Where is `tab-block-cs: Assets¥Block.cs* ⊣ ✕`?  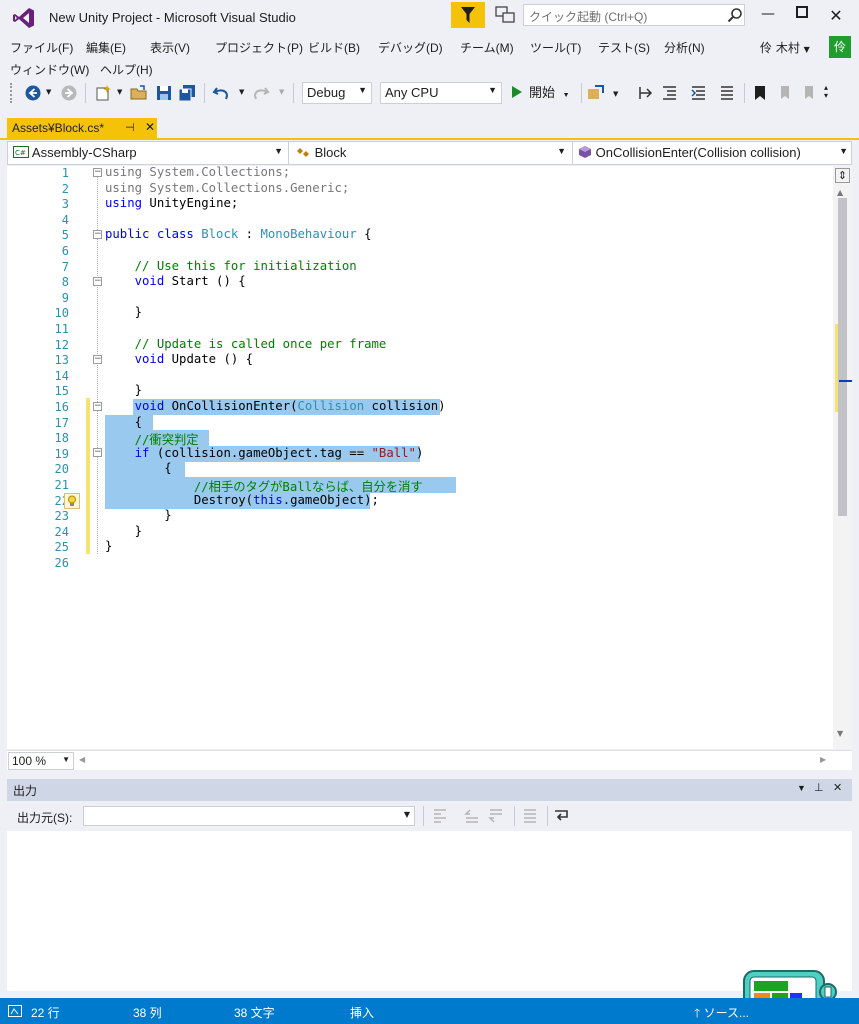 tab-block-cs: Assets¥Block.cs* ⊣ ✕ is located at coordinates (82, 129).